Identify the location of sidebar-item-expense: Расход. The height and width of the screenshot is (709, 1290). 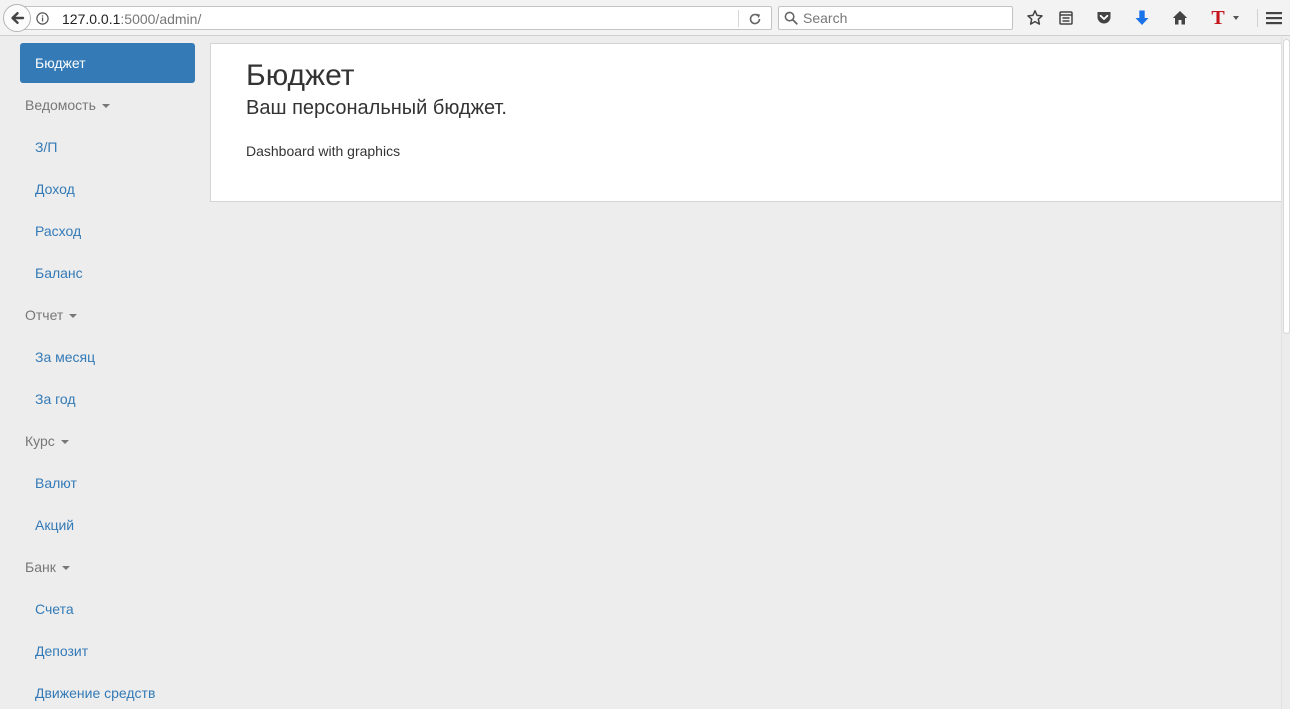
(107, 231).